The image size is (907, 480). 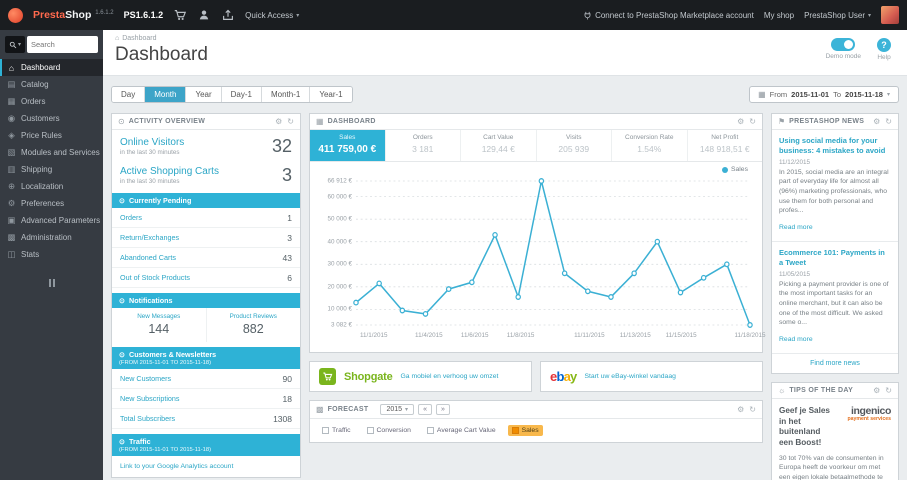 What do you see at coordinates (15, 44) in the screenshot?
I see `search-scope-dropdown: ▾` at bounding box center [15, 44].